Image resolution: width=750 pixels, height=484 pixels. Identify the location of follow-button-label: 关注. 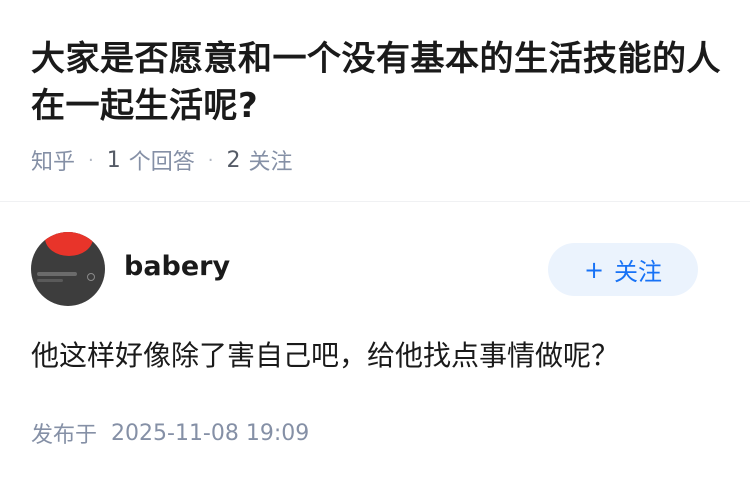
(638, 272).